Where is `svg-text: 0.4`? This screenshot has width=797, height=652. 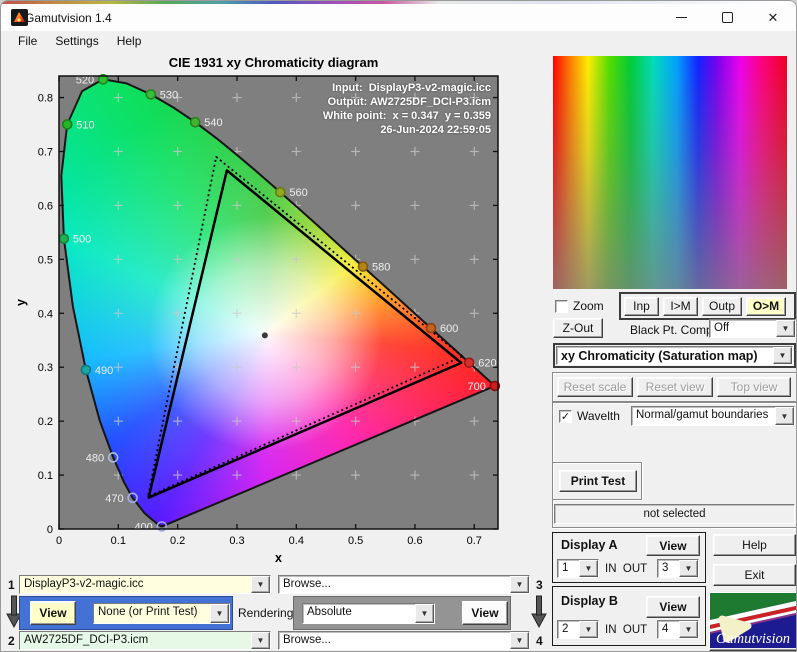
svg-text: 0.4 is located at coordinates (45, 314).